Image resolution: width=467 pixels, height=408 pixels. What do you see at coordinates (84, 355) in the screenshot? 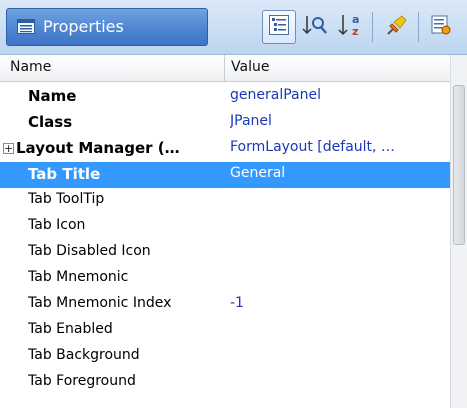
I see `property-name: Tab Background` at bounding box center [84, 355].